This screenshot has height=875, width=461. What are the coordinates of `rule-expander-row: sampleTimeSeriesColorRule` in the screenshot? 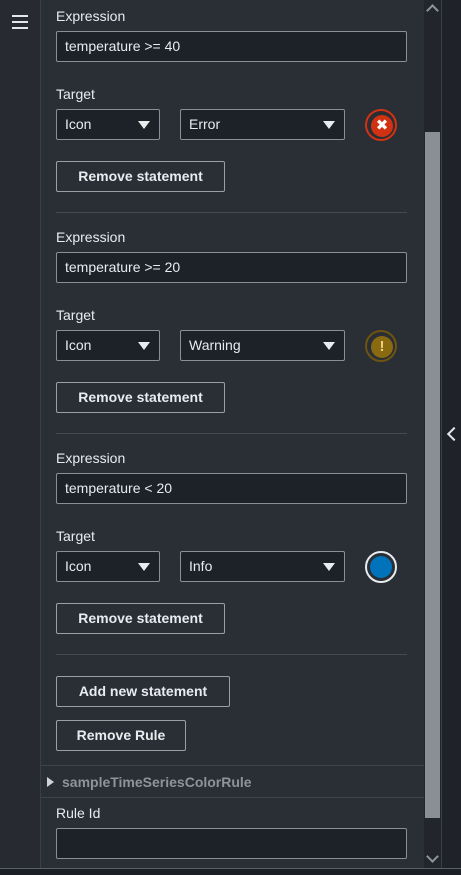 It's located at (232, 781).